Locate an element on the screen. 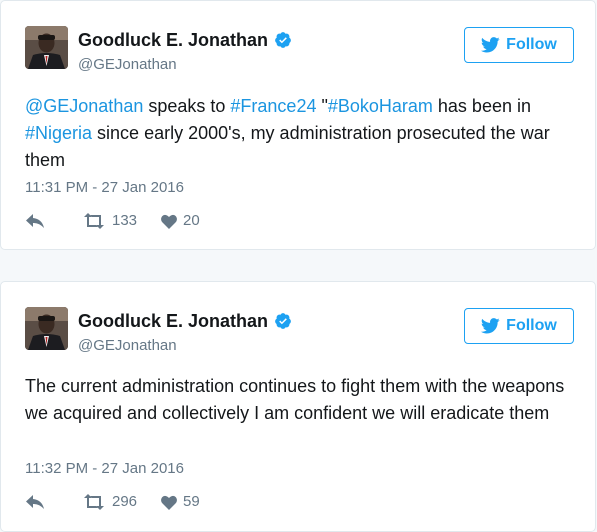 The width and height of the screenshot is (597, 532). retweet-count: 296 is located at coordinates (125, 501).